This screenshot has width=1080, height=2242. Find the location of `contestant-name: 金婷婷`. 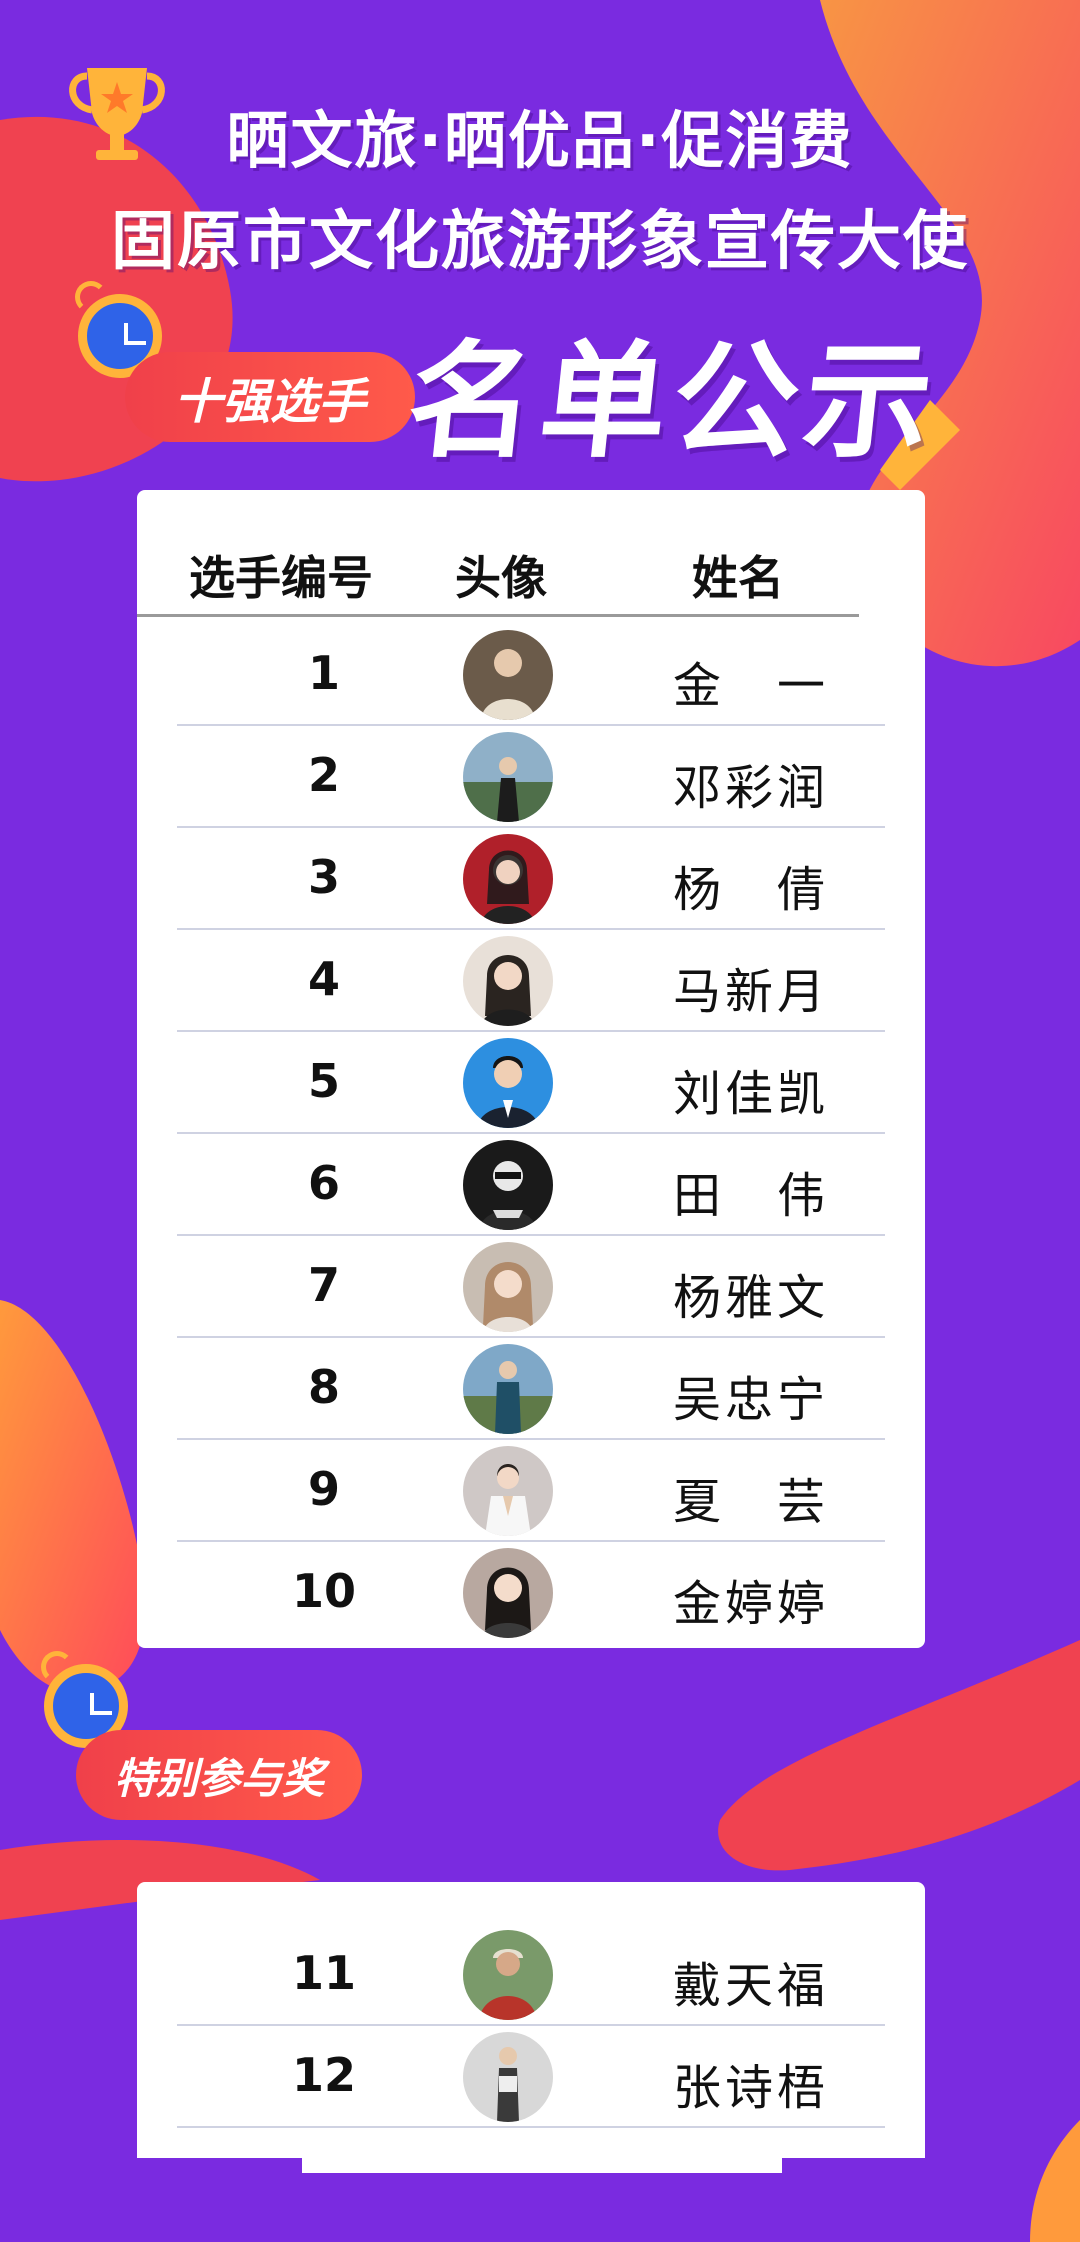

contestant-name: 金婷婷 is located at coordinates (751, 1604).